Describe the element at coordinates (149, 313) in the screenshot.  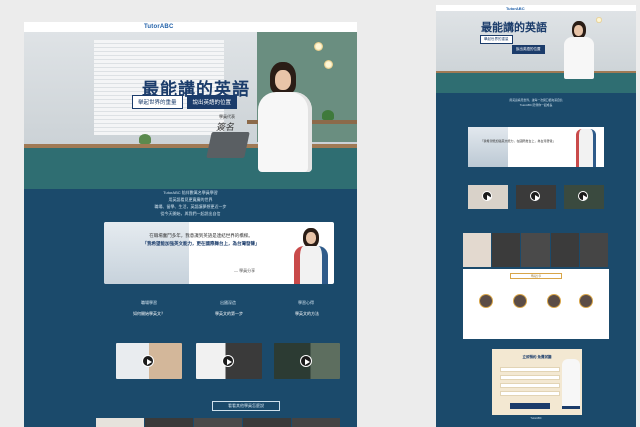
I see `video-title: 如何開始學英文？` at that location.